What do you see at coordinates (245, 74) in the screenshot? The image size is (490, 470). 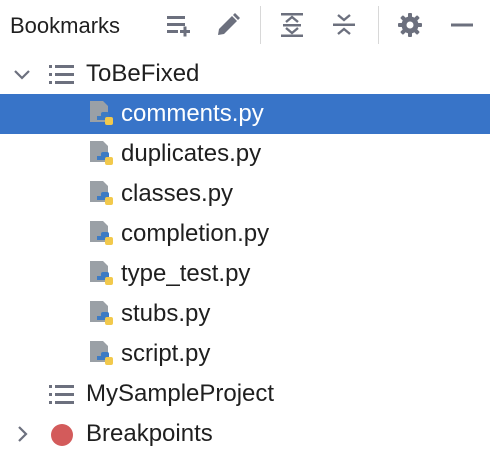 I see `tree-group-tobefixed: ToBeFixed` at bounding box center [245, 74].